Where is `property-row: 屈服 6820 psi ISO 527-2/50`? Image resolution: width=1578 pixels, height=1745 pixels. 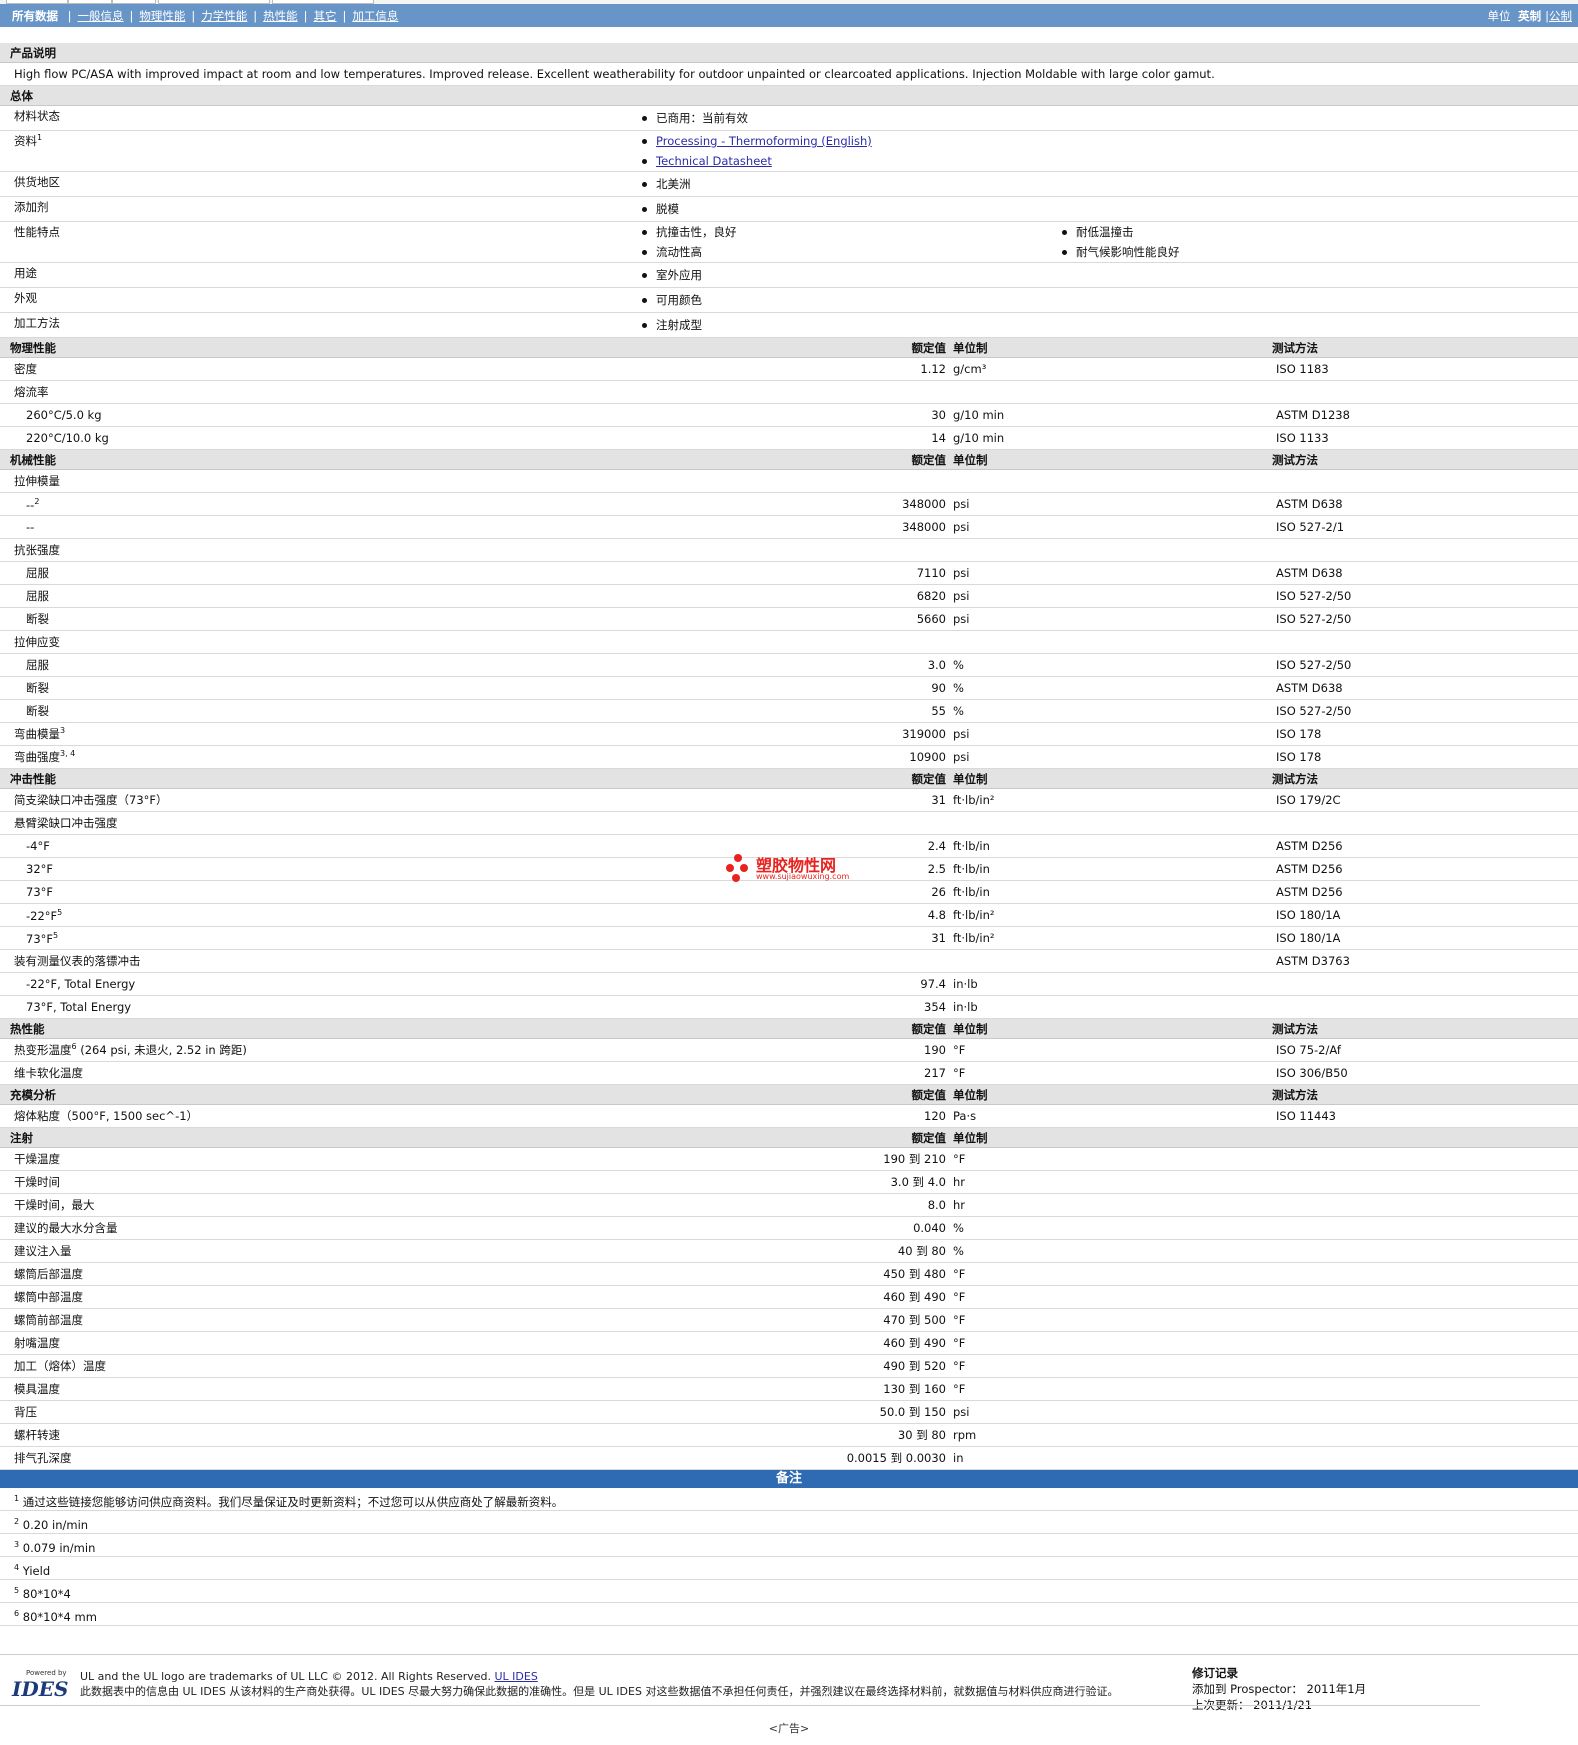 property-row: 屈服 6820 psi ISO 527-2/50 is located at coordinates (789, 596).